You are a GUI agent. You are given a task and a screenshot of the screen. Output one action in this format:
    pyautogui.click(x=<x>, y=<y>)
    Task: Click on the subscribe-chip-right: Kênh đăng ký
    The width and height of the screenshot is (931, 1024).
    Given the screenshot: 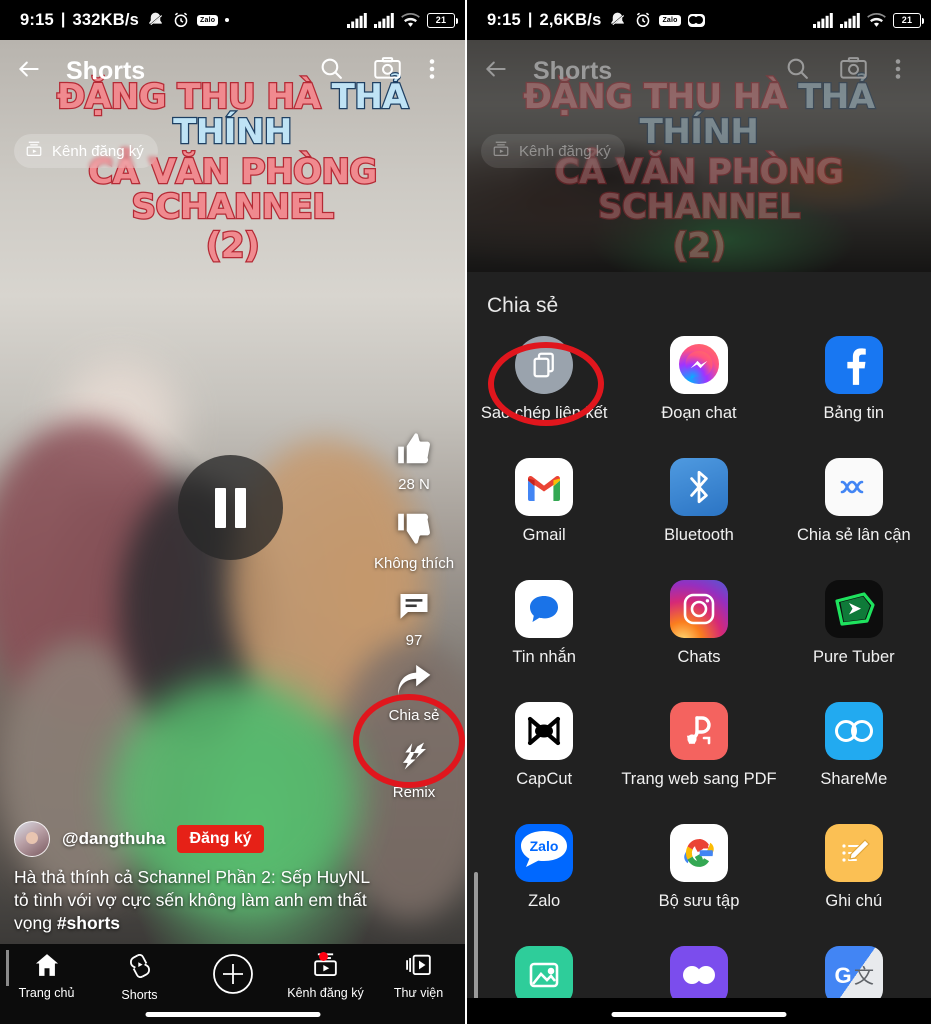 What is the action you would take?
    pyautogui.click(x=553, y=151)
    